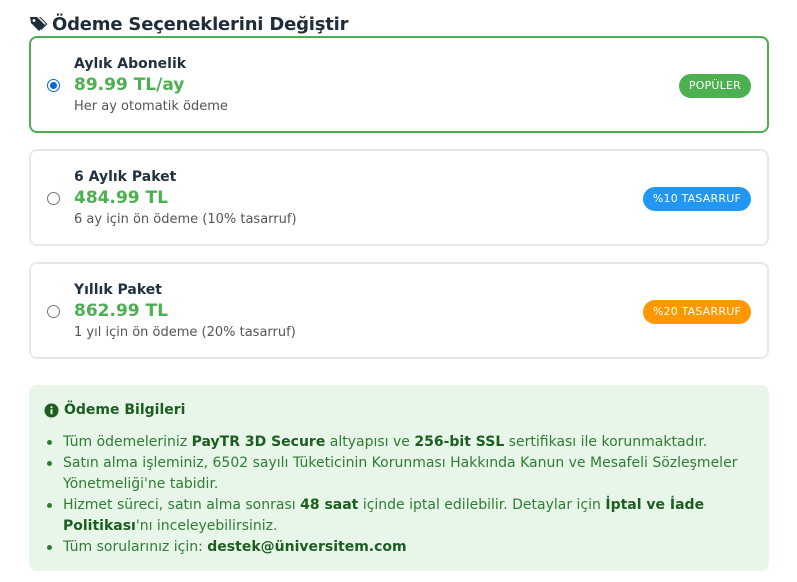  I want to click on radio-monthly, so click(53, 85).